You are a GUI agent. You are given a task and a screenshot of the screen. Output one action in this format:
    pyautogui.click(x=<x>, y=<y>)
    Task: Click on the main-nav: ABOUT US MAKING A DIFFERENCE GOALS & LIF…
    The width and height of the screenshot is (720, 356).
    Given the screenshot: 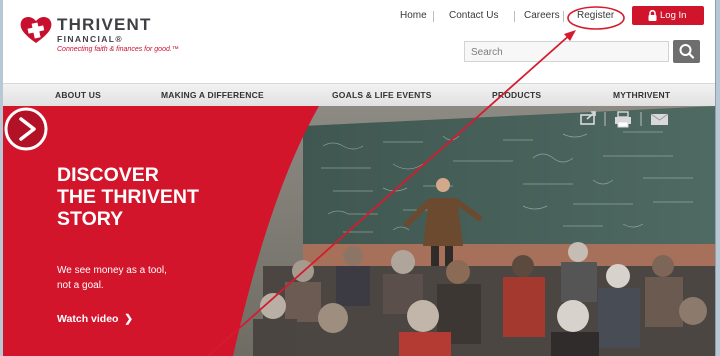 What is the action you would take?
    pyautogui.click(x=359, y=95)
    